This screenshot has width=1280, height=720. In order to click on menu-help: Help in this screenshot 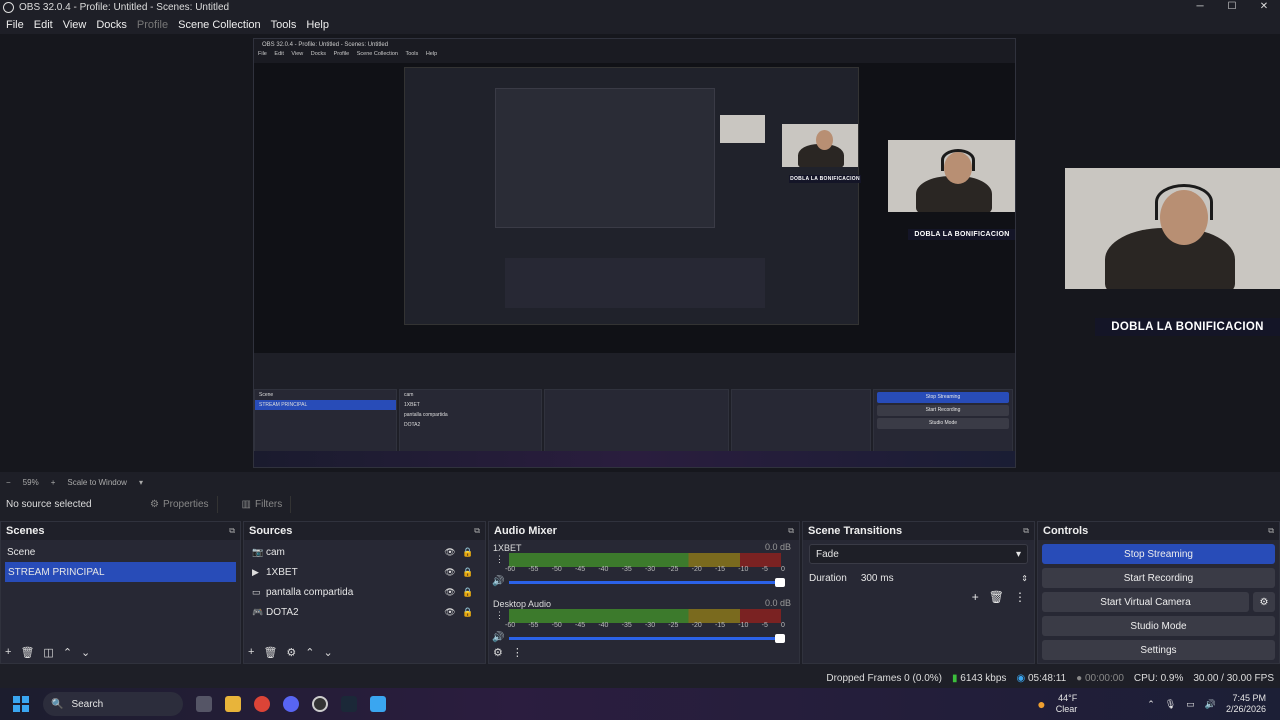, I will do `click(317, 25)`.